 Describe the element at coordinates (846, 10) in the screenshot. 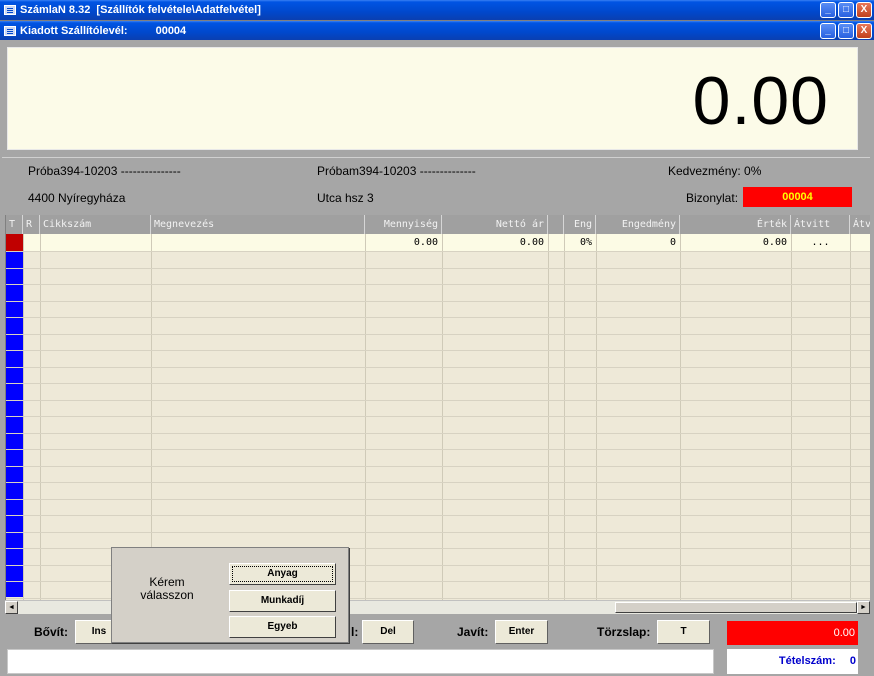

I see `maximize-button: □` at that location.